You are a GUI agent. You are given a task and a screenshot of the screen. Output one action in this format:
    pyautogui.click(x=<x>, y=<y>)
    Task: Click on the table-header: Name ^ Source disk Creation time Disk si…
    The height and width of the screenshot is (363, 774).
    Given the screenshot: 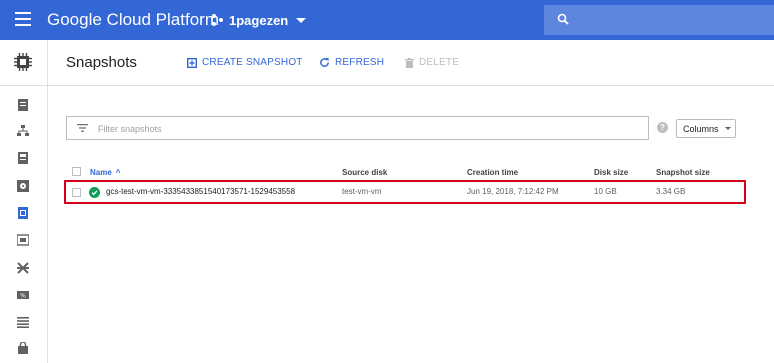 What is the action you would take?
    pyautogui.click(x=406, y=172)
    